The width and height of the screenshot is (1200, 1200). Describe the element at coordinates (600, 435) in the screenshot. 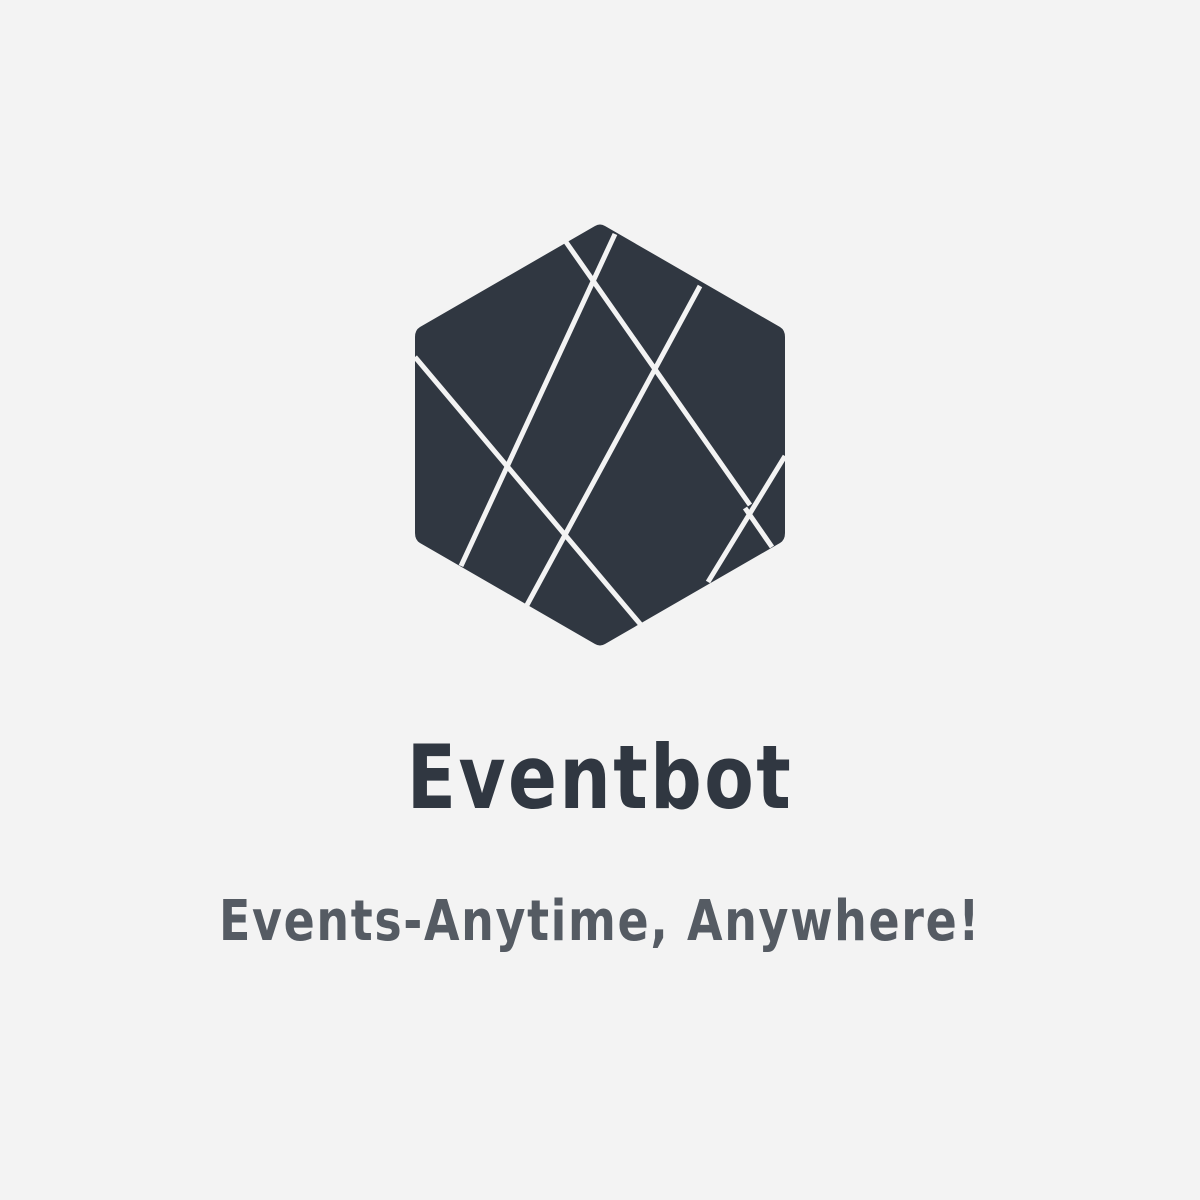

I see `faceted-hexagon-icon` at that location.